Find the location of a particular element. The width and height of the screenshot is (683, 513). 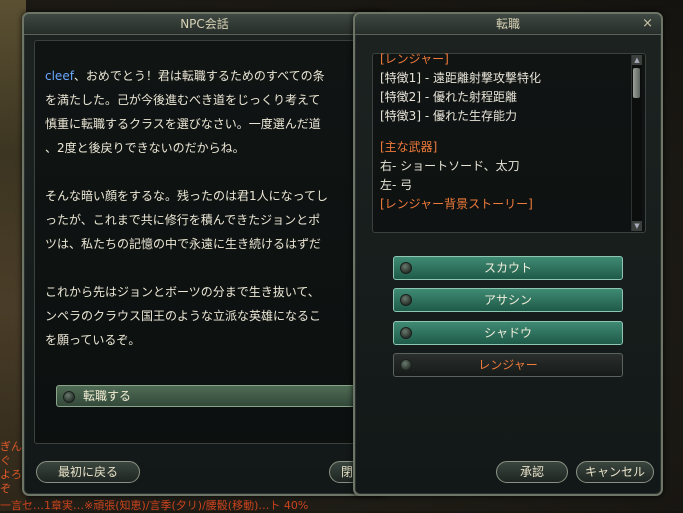

class-button-label: アサシン is located at coordinates (507, 300).